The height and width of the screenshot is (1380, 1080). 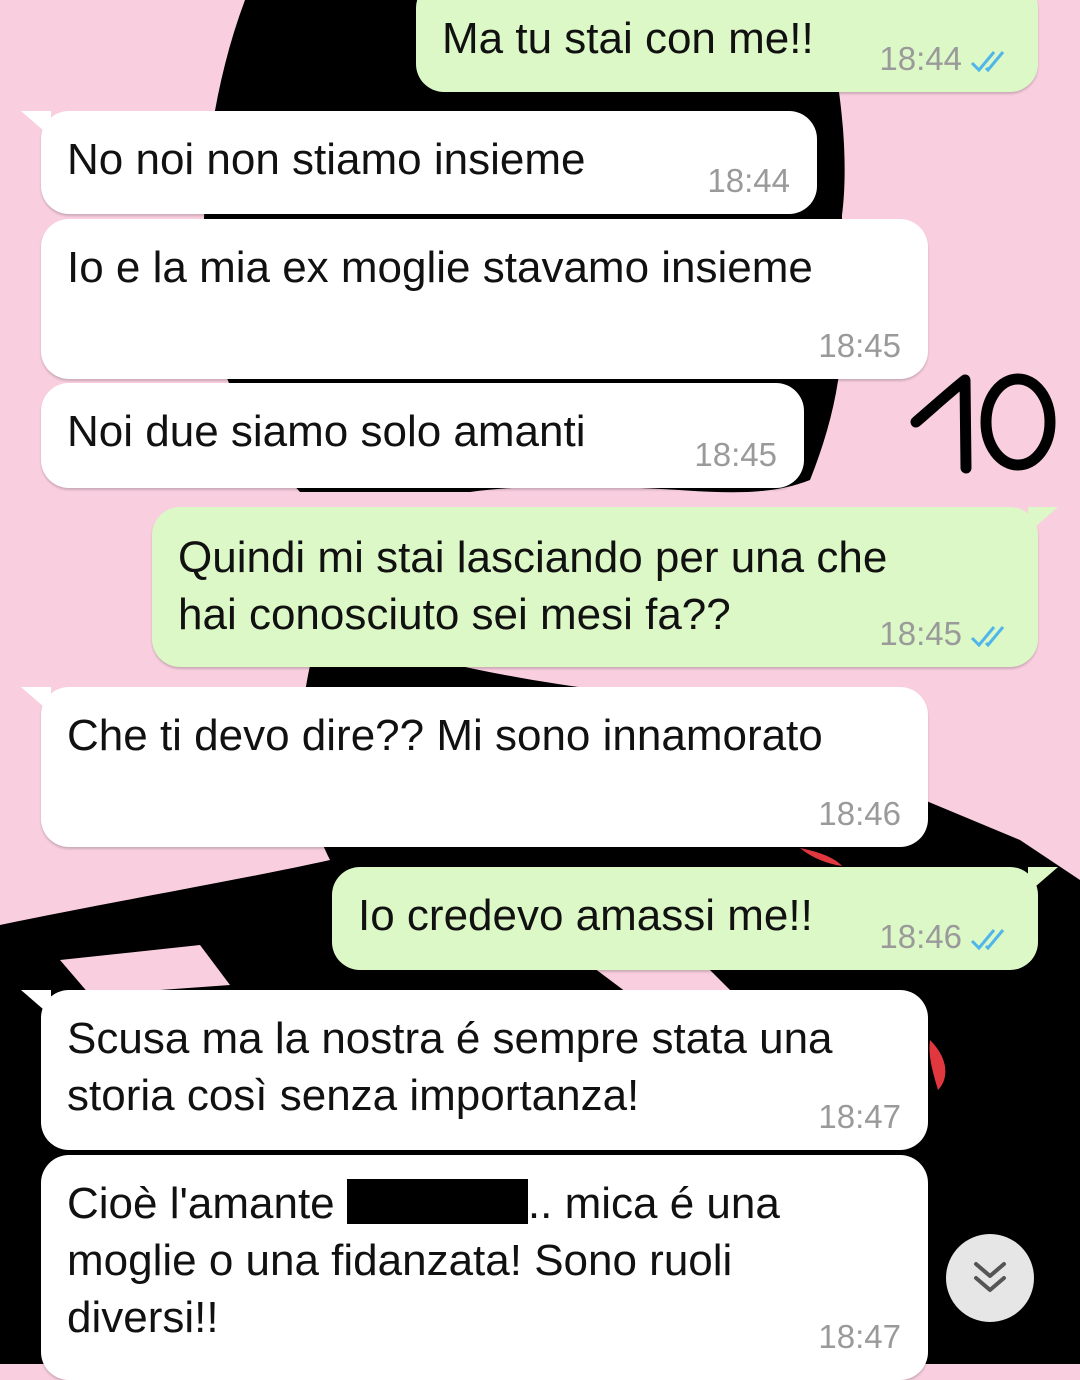 What do you see at coordinates (437, 1201) in the screenshot?
I see `redaction-bar` at bounding box center [437, 1201].